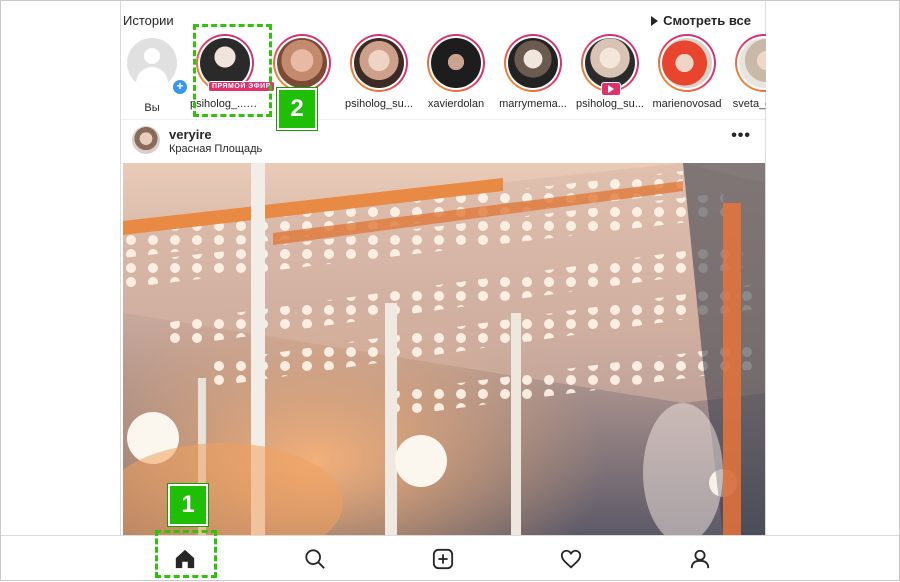  I want to click on story-name: marienovosad, so click(687, 104).